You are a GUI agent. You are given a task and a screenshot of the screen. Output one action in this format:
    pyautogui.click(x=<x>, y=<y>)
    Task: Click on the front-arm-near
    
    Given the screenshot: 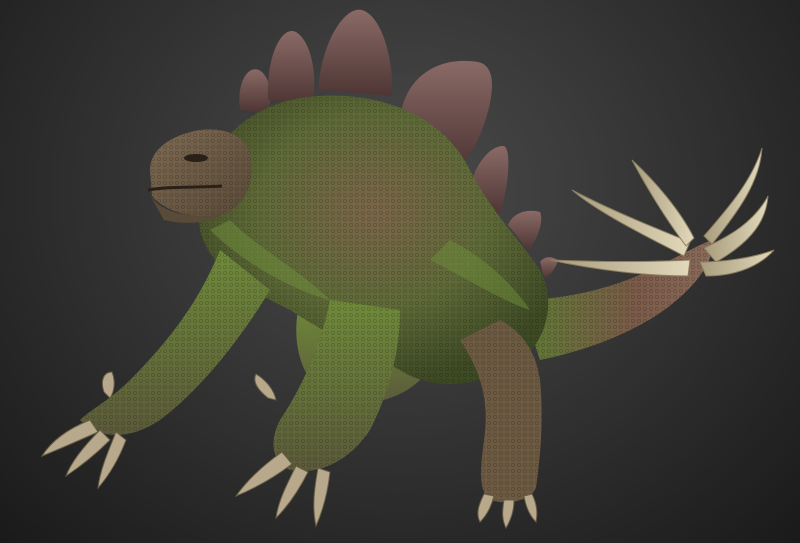 What is the action you would take?
    pyautogui.click(x=336, y=386)
    